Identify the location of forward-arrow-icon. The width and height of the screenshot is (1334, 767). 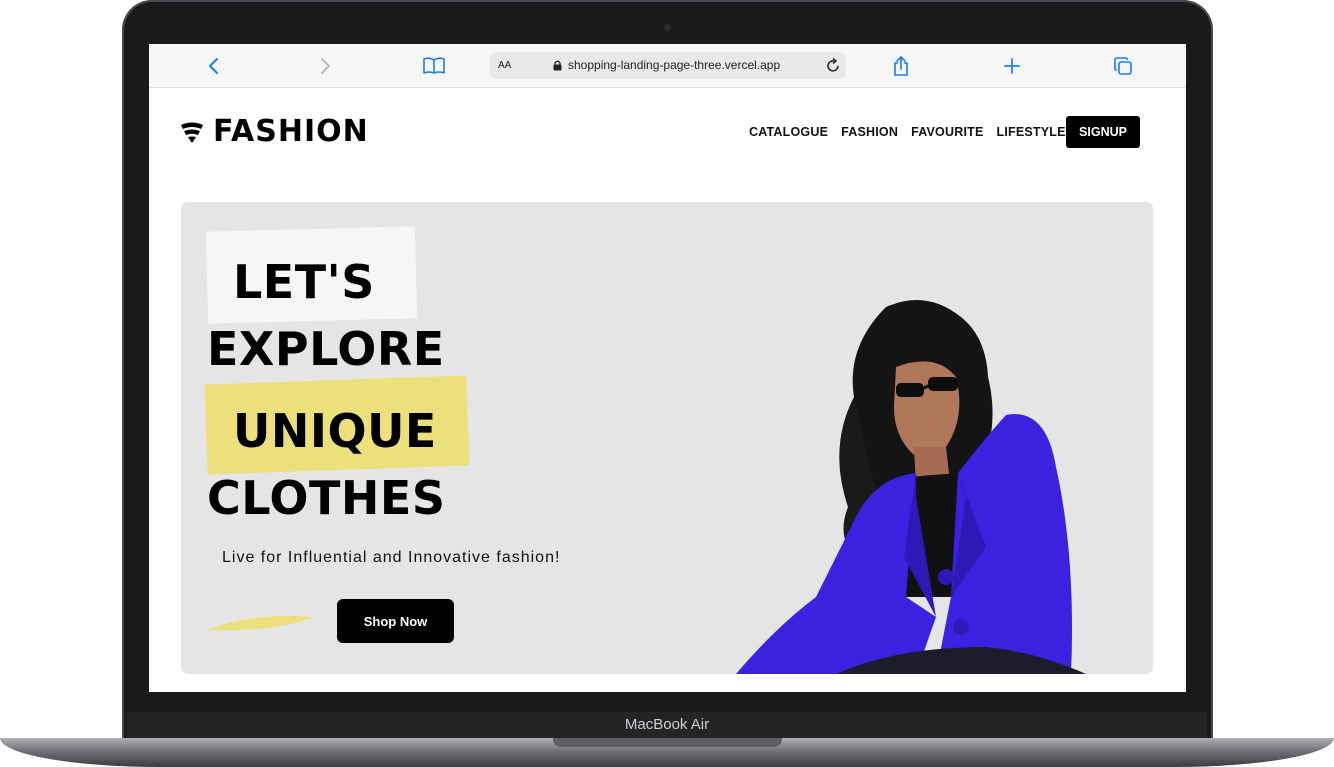
(325, 65).